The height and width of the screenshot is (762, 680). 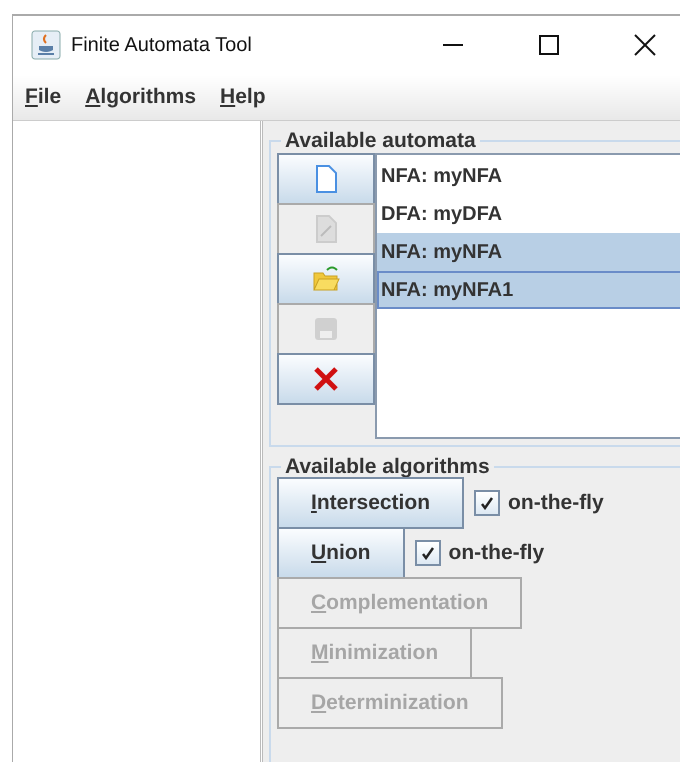 What do you see at coordinates (528, 252) in the screenshot?
I see `list-item: NFA: myNFA` at bounding box center [528, 252].